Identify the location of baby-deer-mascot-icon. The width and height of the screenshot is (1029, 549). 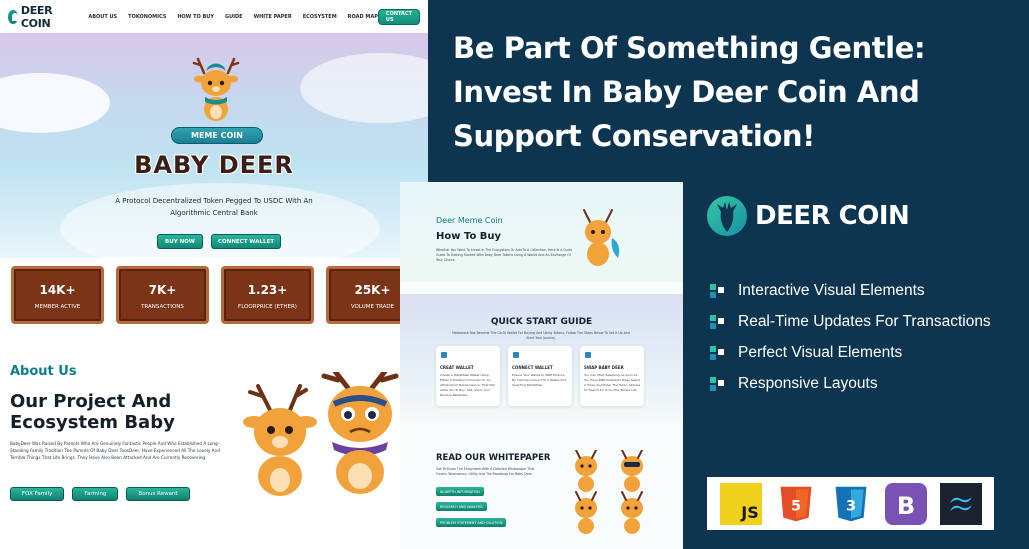
(216, 89).